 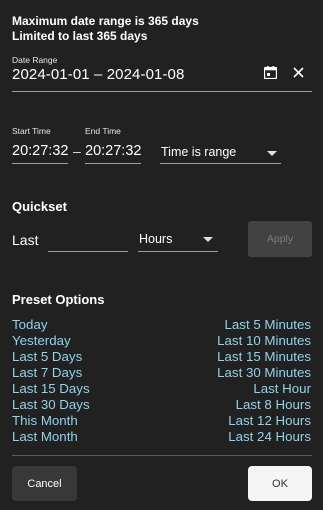 I want to click on preset-last-5-days: Last 5 Days, so click(x=51, y=357).